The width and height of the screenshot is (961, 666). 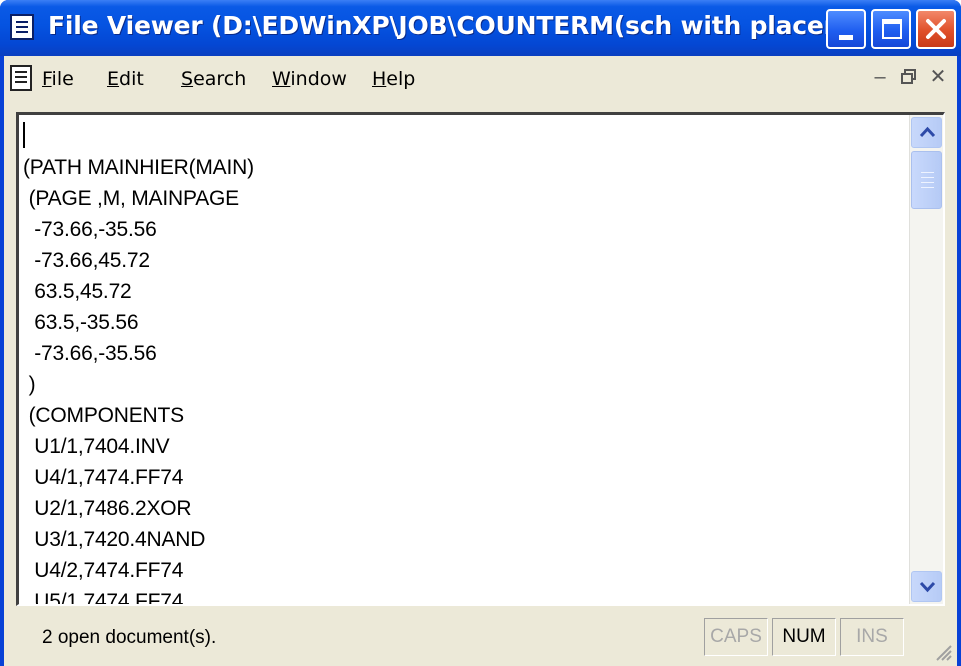 What do you see at coordinates (114, 539) in the screenshot?
I see `text-line: U3/1,7420.4NAND` at bounding box center [114, 539].